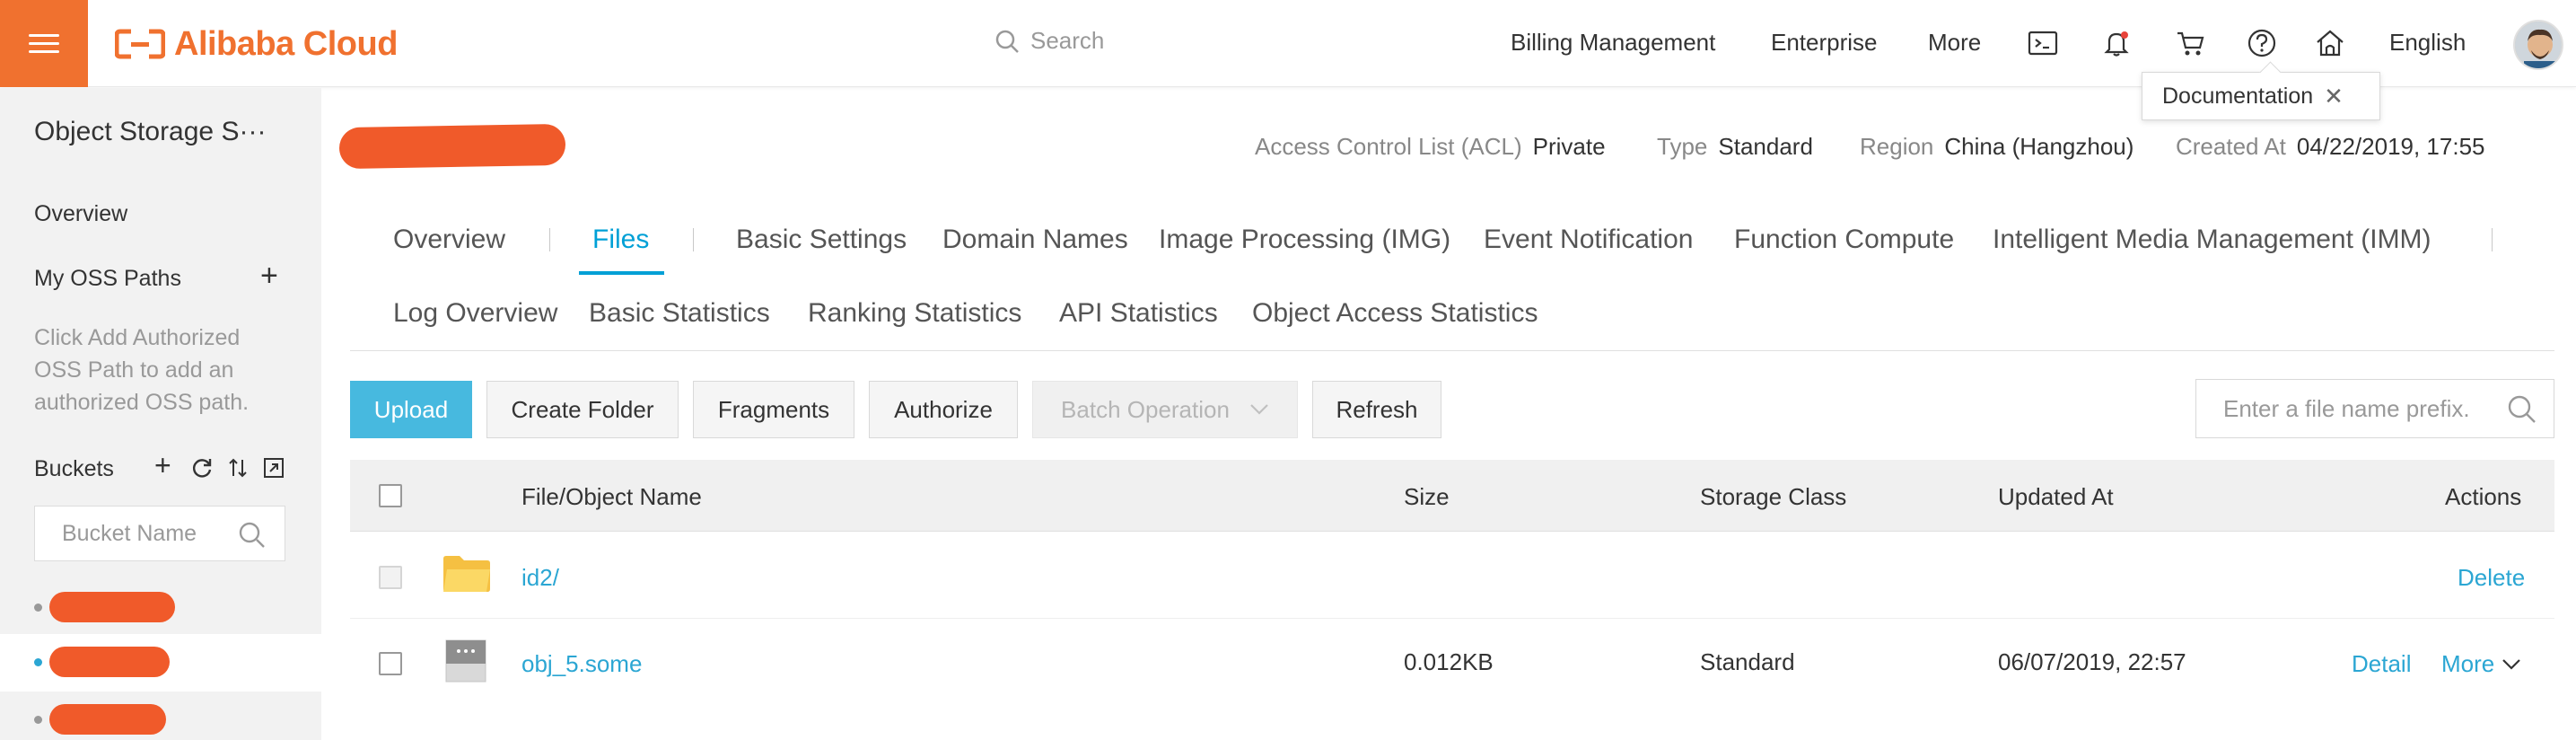 The height and width of the screenshot is (740, 2576). Describe the element at coordinates (162, 465) in the screenshot. I see `add-bucket-icon: +` at that location.